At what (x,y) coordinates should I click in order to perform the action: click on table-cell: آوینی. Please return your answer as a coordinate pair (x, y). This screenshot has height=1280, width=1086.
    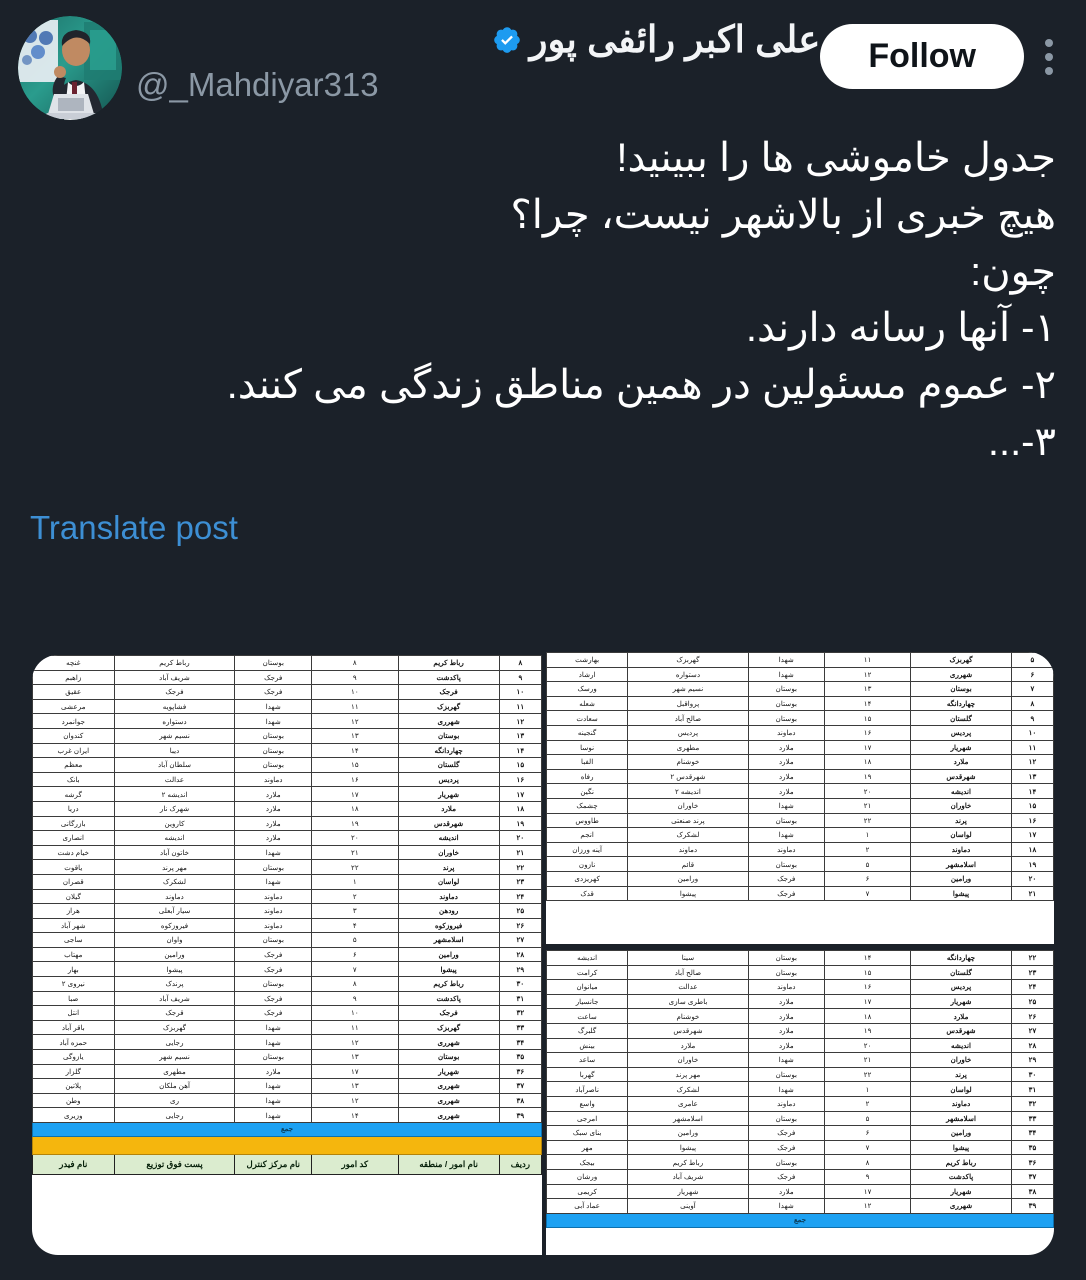
    Looking at the image, I should click on (688, 1206).